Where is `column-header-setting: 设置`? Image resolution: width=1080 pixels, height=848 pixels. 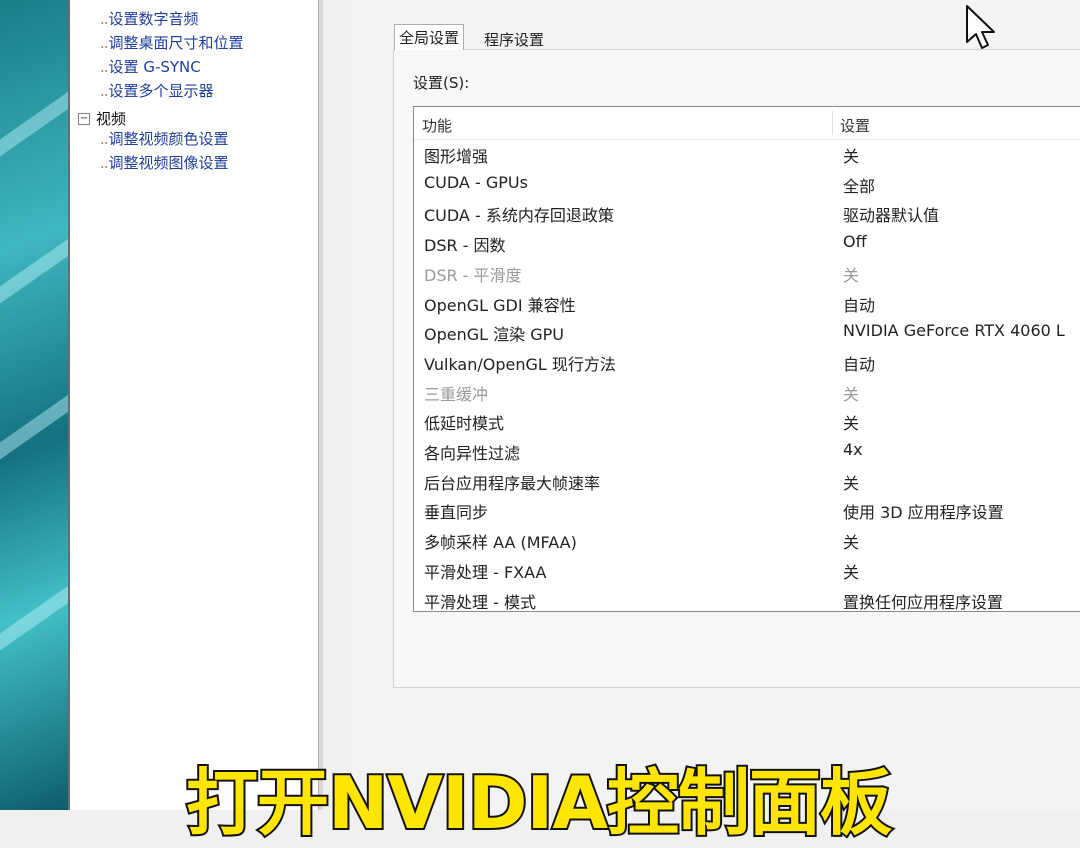
column-header-setting: 设置 is located at coordinates (855, 125).